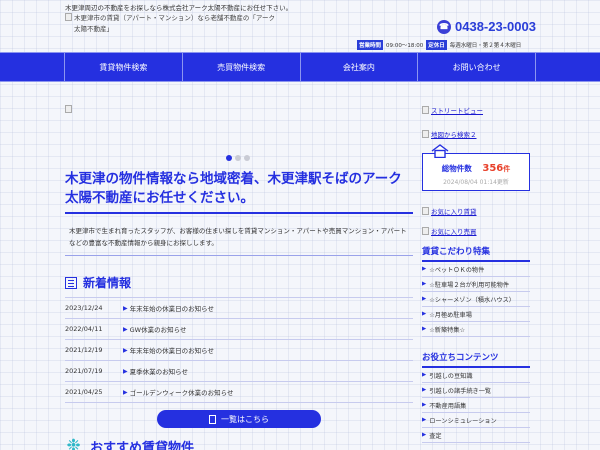  I want to click on content-item: ▶ 査定, so click(476, 435).